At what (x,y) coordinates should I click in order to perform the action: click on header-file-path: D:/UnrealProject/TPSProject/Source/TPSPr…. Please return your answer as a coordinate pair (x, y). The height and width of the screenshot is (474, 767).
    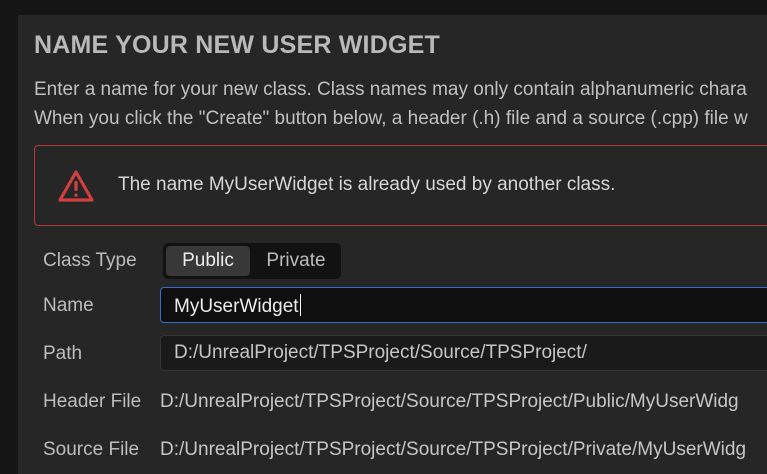
    Looking at the image, I should click on (449, 401).